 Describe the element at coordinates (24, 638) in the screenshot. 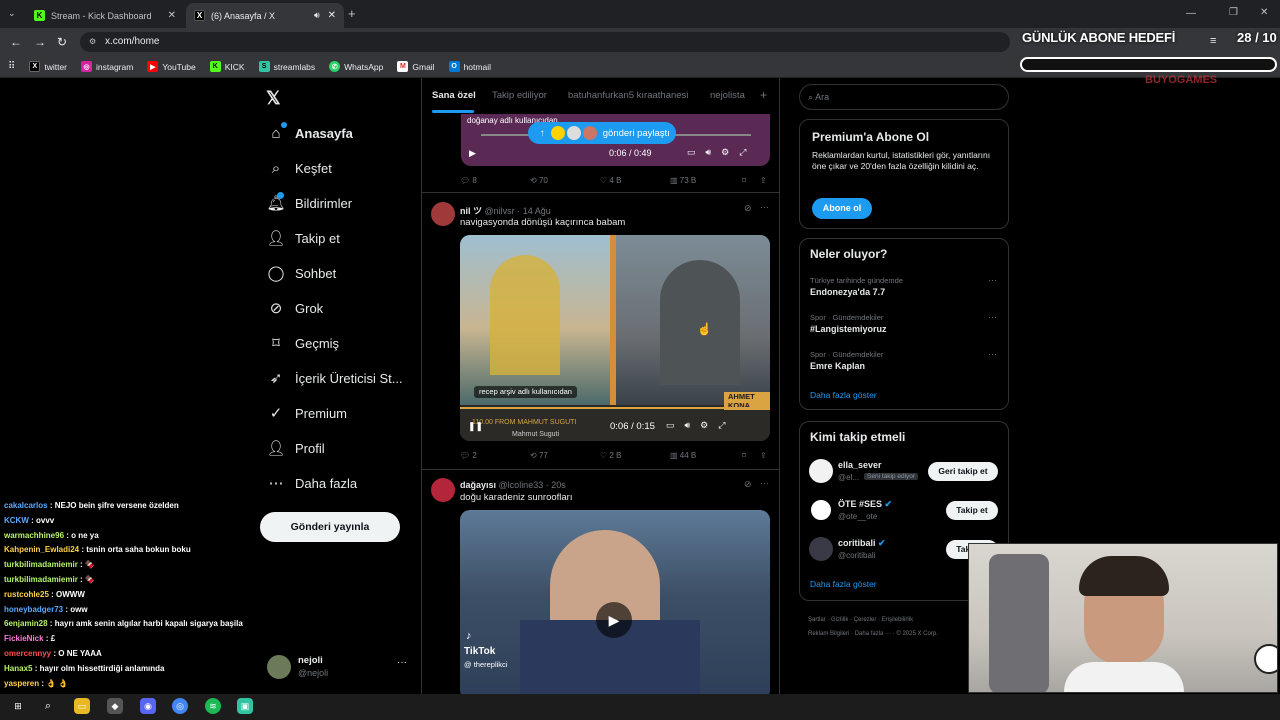

I see `chat-username: FickieNick` at that location.